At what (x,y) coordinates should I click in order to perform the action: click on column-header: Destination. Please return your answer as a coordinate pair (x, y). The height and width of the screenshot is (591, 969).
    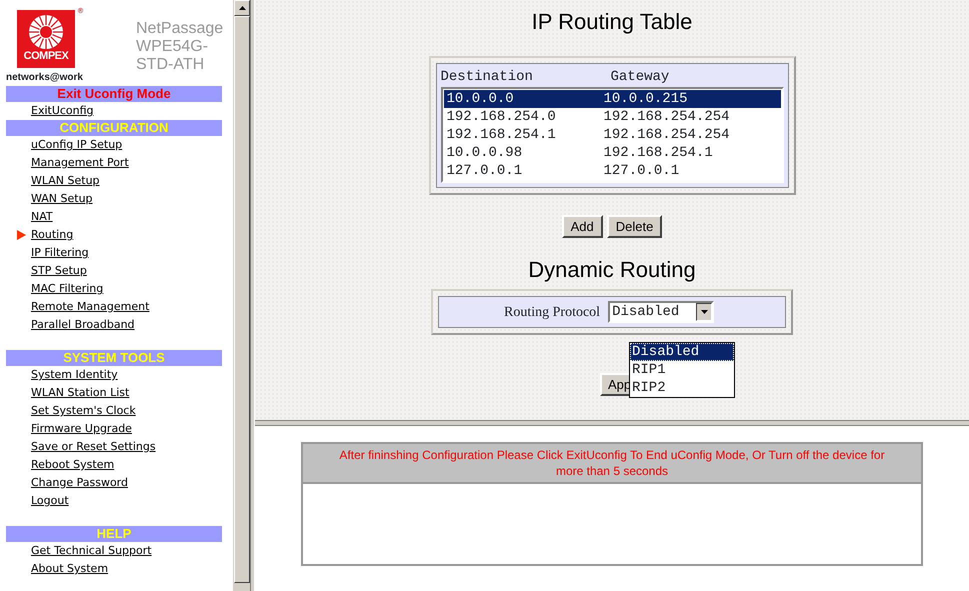
    Looking at the image, I should click on (487, 77).